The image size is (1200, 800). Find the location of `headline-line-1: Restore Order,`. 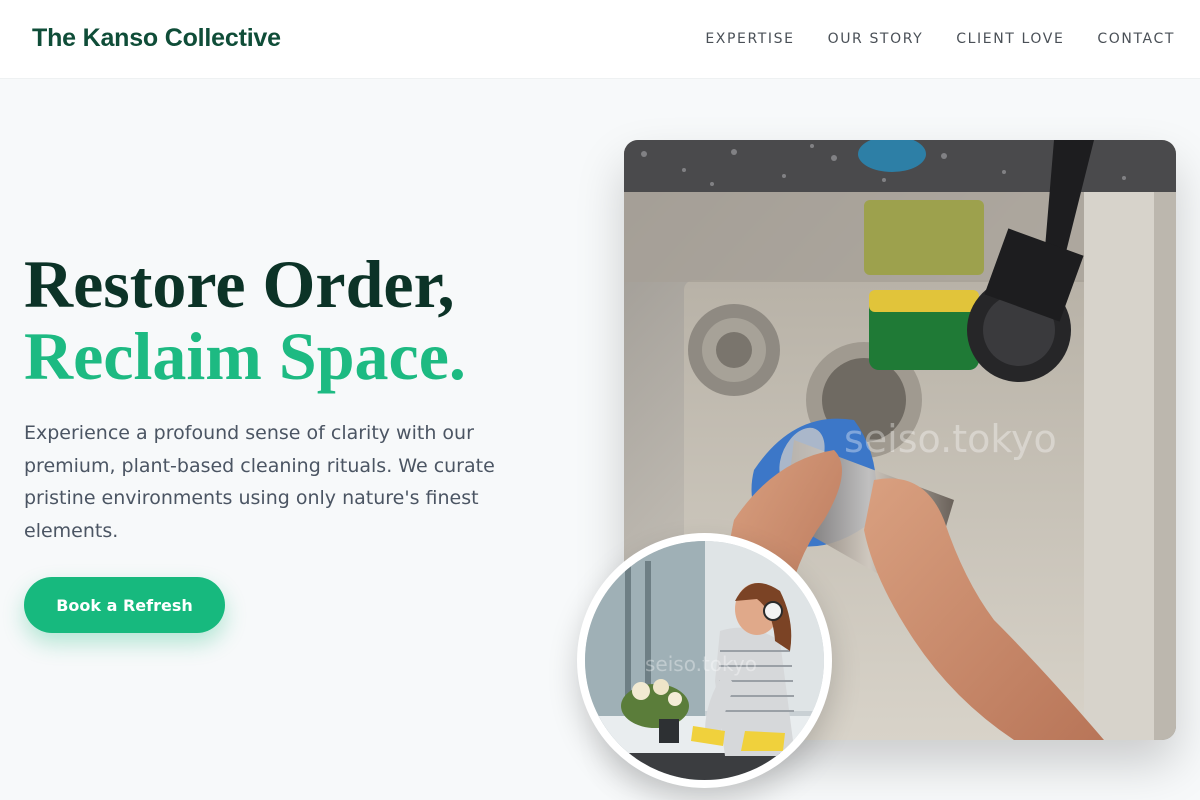

headline-line-1: Restore Order, is located at coordinates (239, 284).